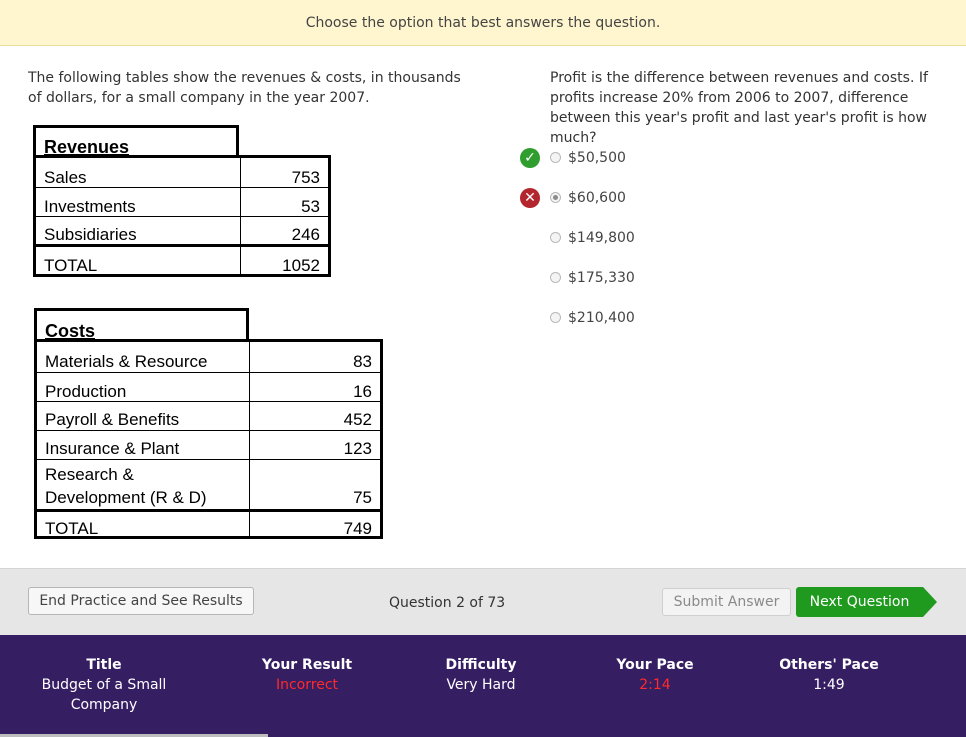 The image size is (966, 737). I want to click on table-row: Investments 53, so click(182, 202).